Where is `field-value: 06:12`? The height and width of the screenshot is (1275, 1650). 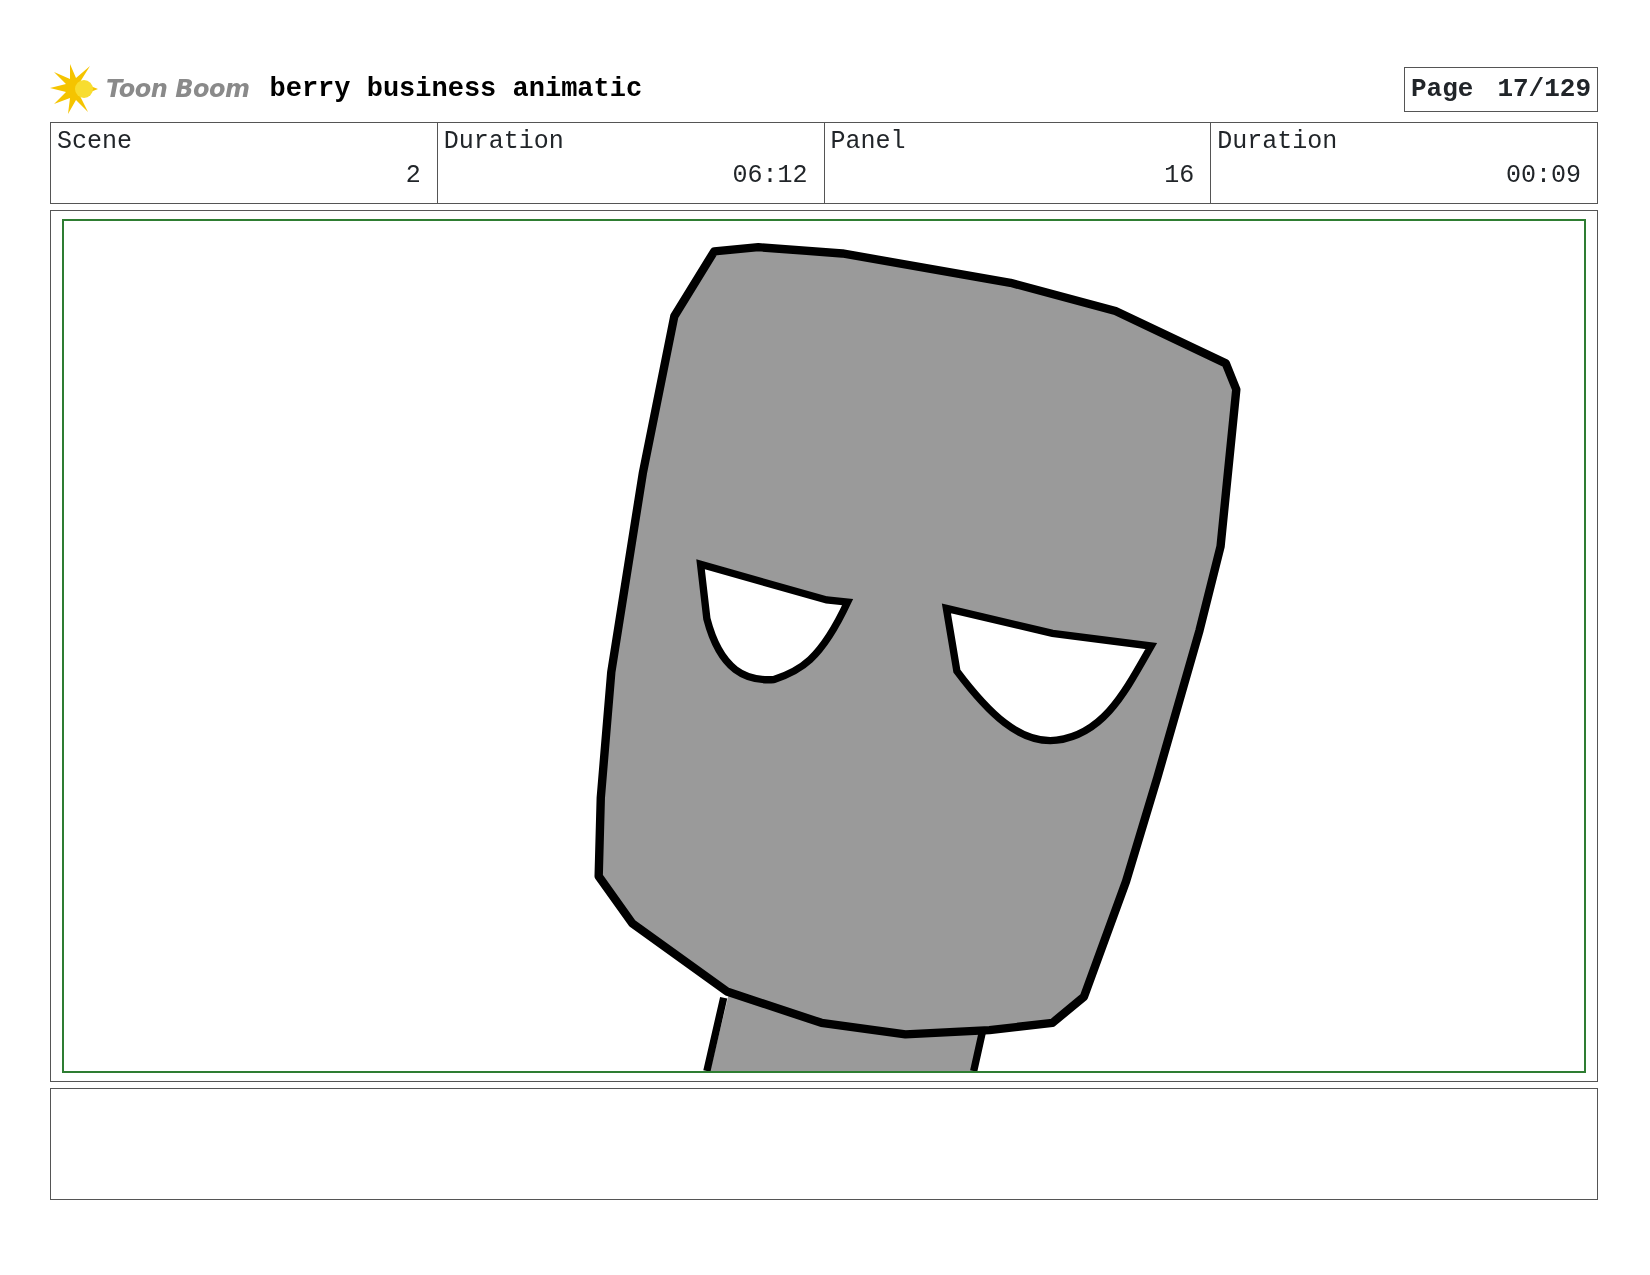
field-value: 06:12 is located at coordinates (770, 175).